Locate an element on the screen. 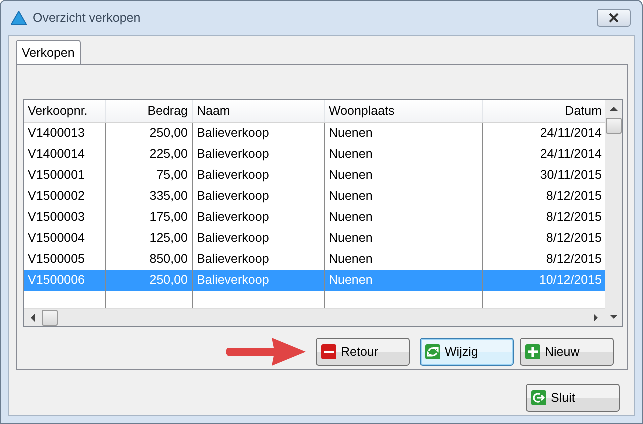 Image resolution: width=643 pixels, height=424 pixels. table-cell: V1400013 is located at coordinates (65, 133).